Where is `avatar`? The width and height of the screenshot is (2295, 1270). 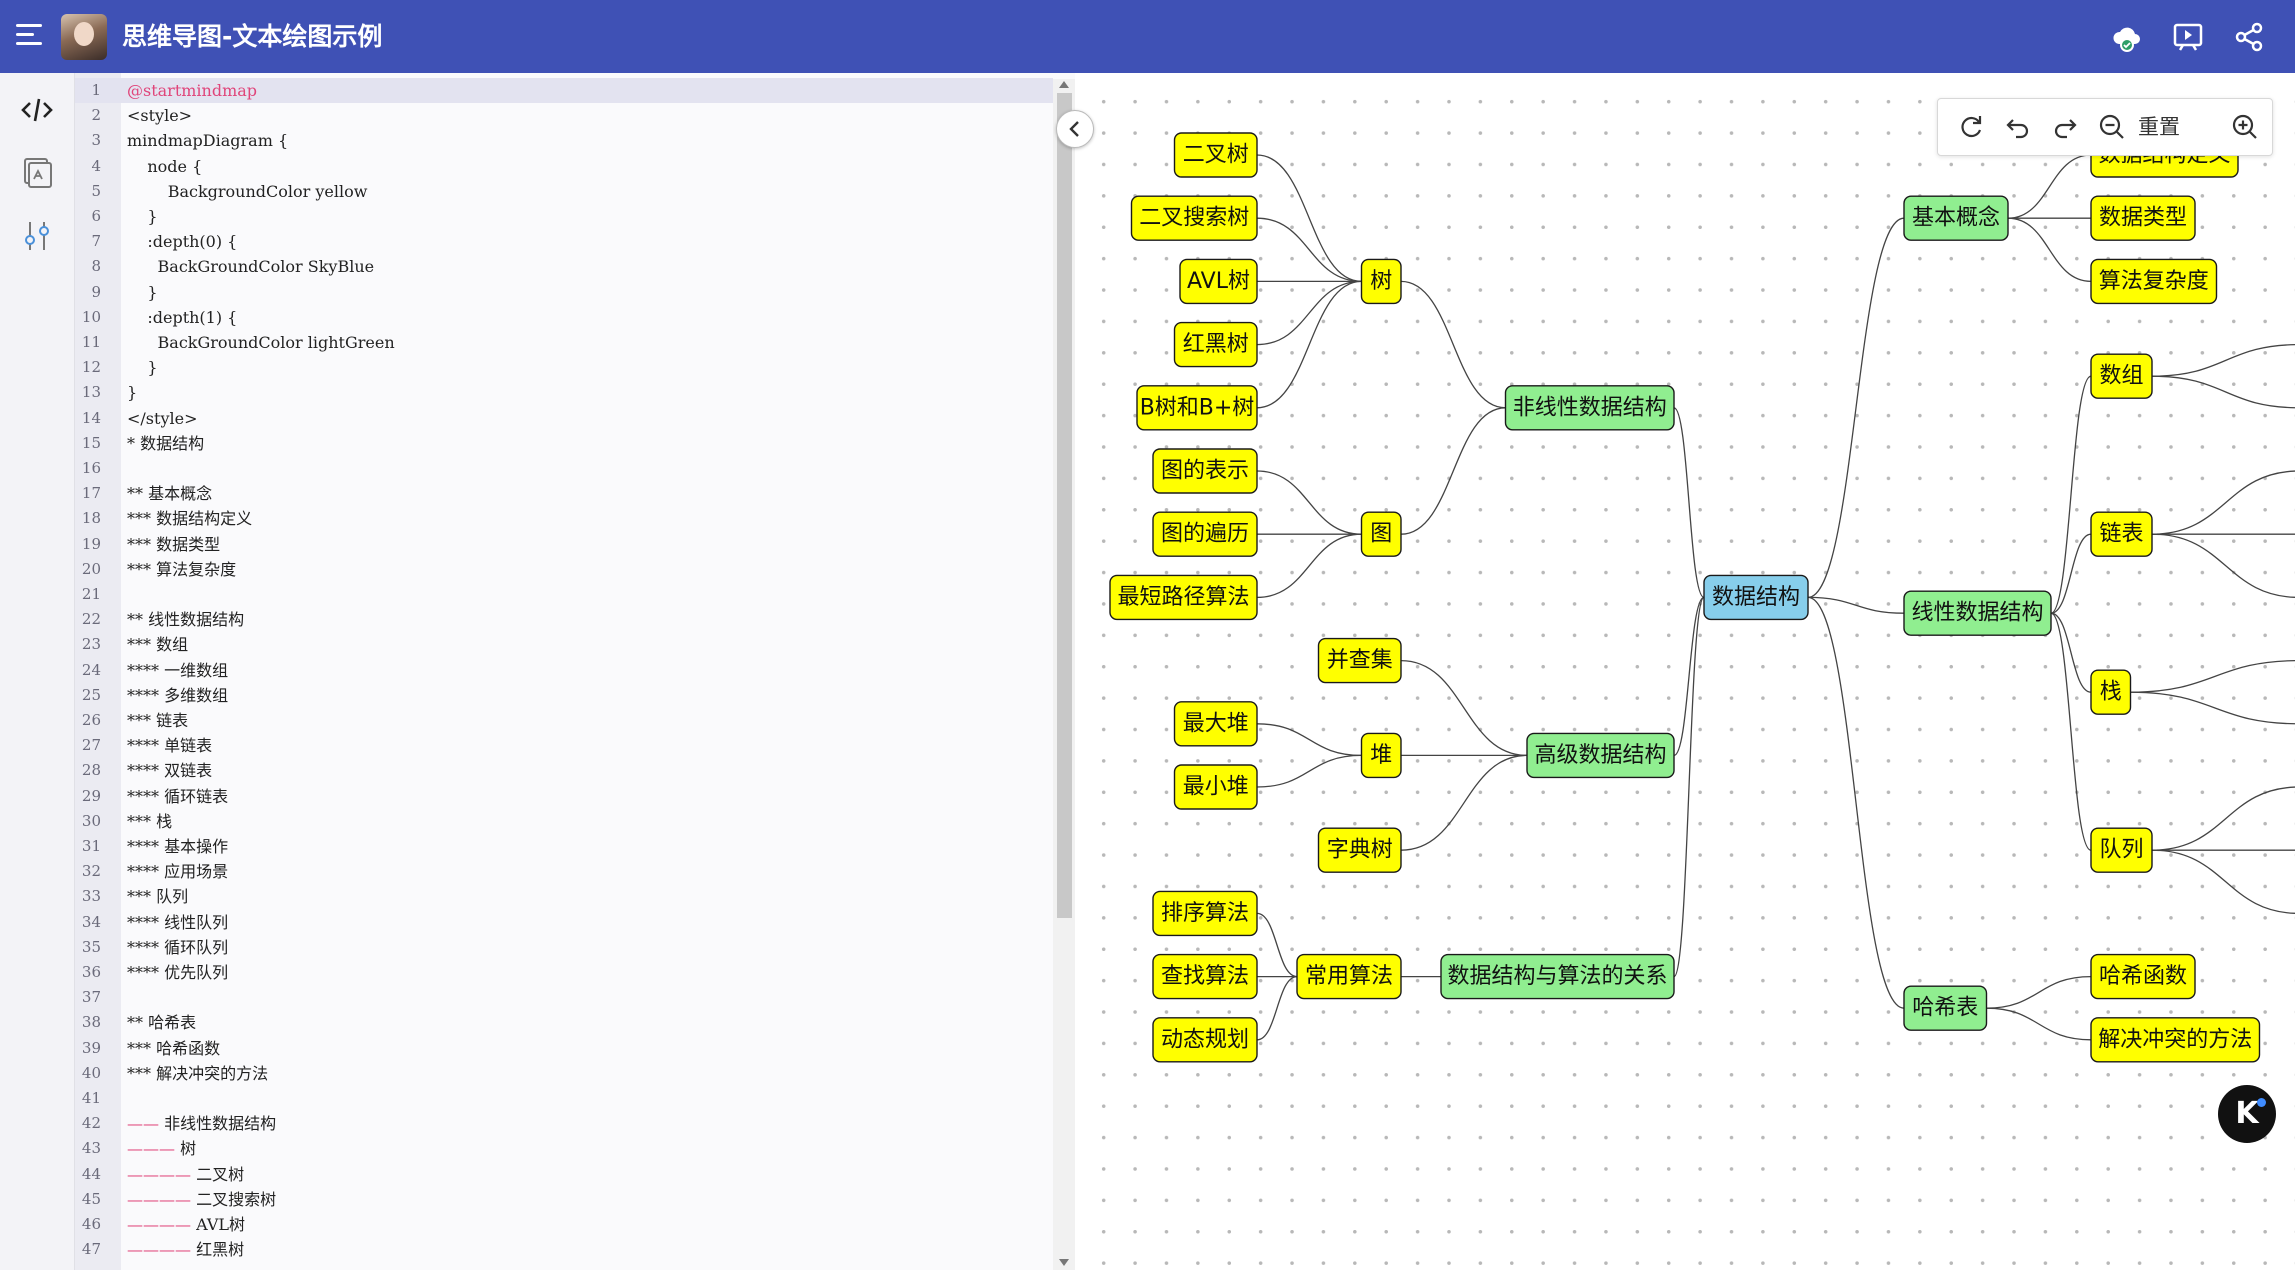 avatar is located at coordinates (84, 37).